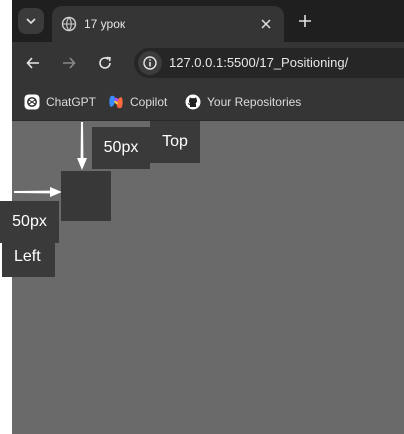 The image size is (404, 434). I want to click on left-label: Left, so click(28, 257).